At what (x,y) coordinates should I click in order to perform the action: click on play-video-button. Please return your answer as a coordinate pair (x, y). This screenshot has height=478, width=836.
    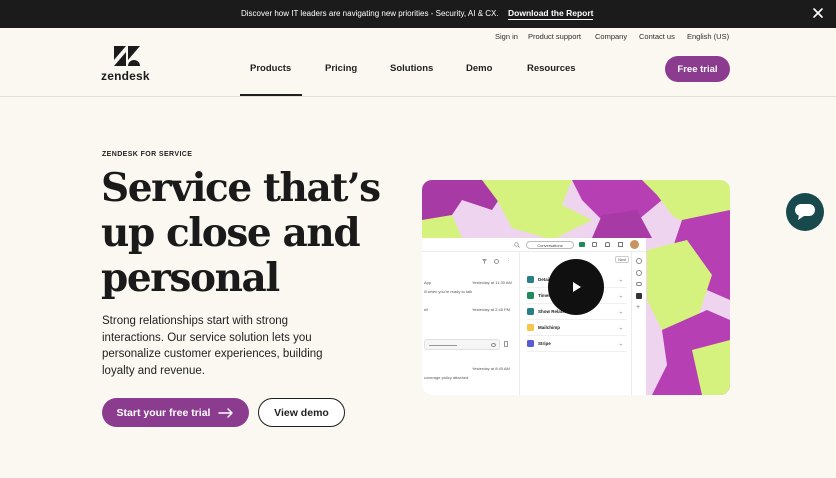
    Looking at the image, I should click on (576, 287).